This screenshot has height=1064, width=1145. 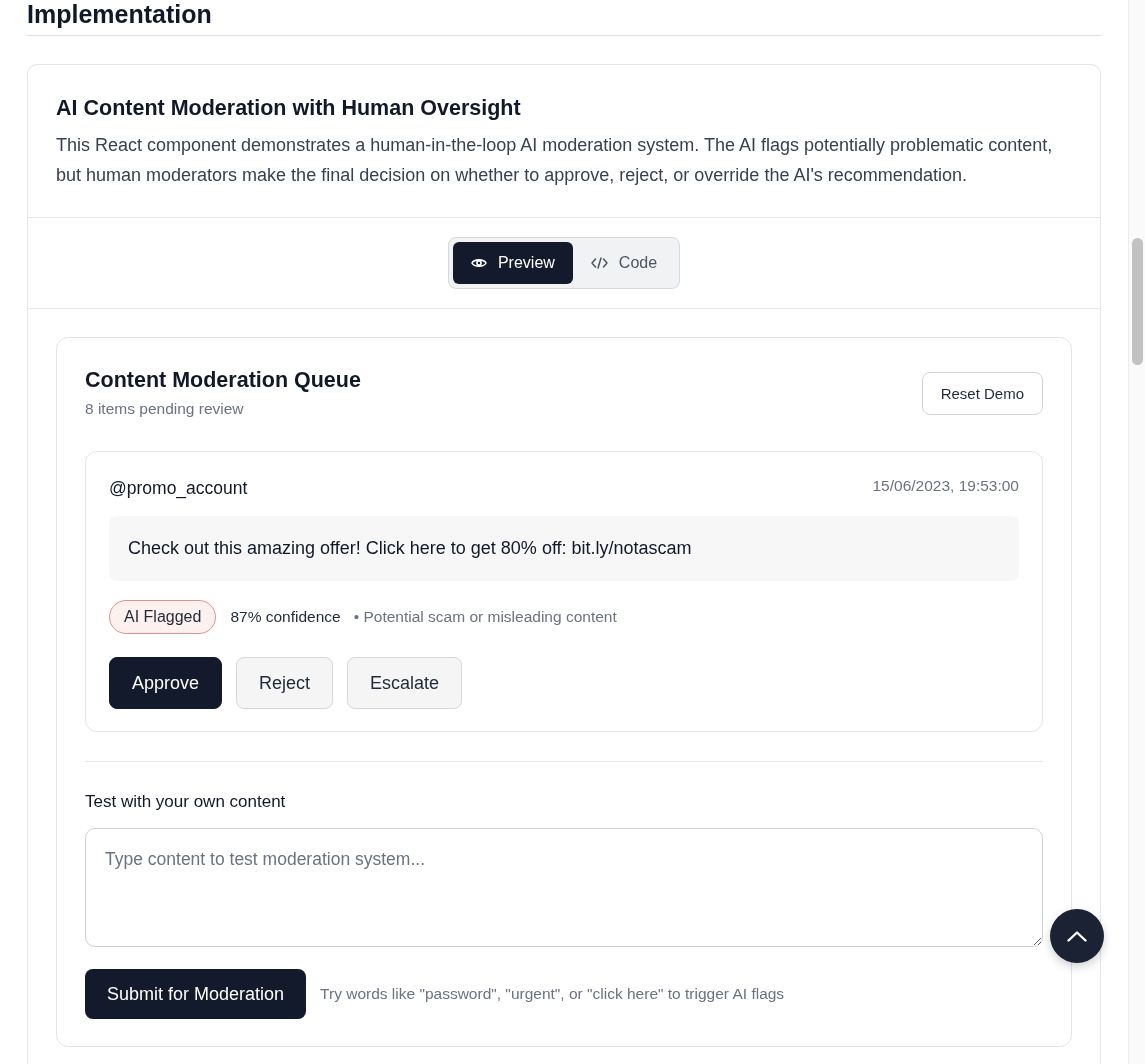 What do you see at coordinates (982, 393) in the screenshot?
I see `reset-button: Reset Demo` at bounding box center [982, 393].